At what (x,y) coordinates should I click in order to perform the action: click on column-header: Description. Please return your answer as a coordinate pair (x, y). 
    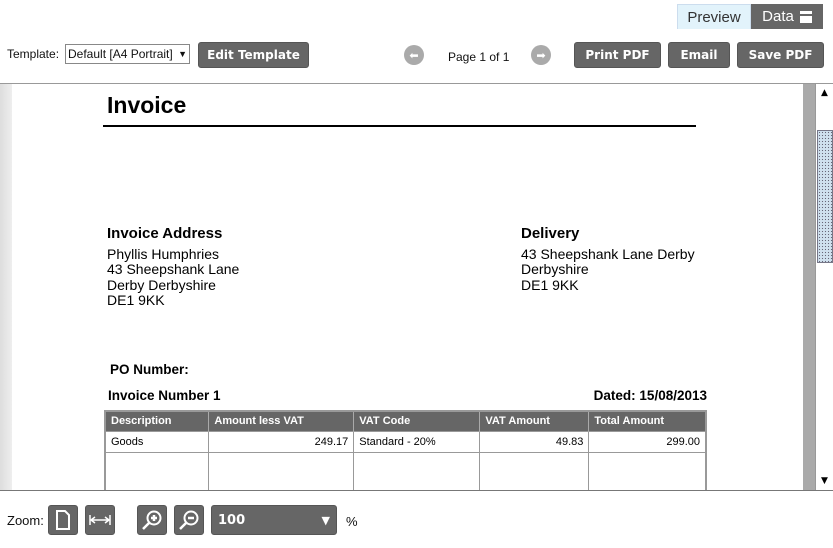
    Looking at the image, I should click on (156, 421).